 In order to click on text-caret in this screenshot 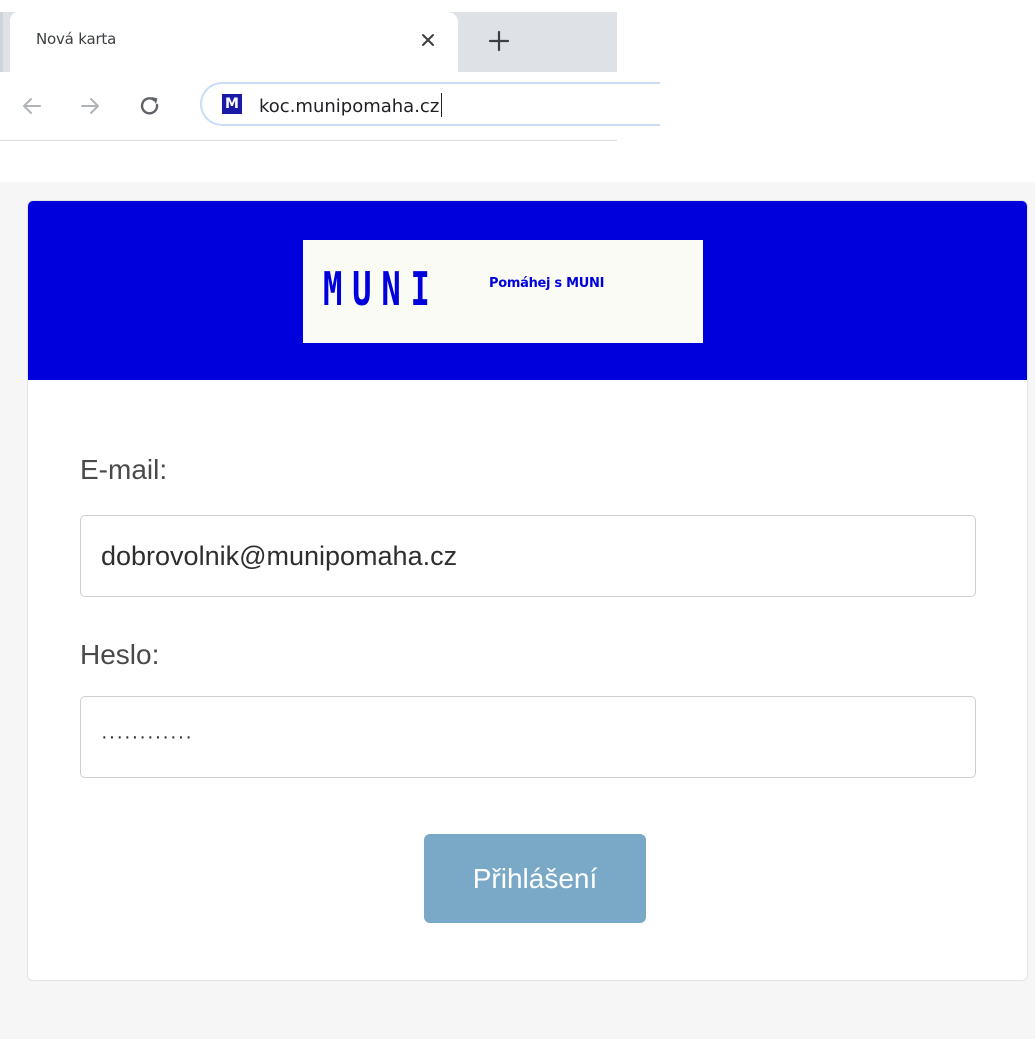, I will do `click(442, 105)`.